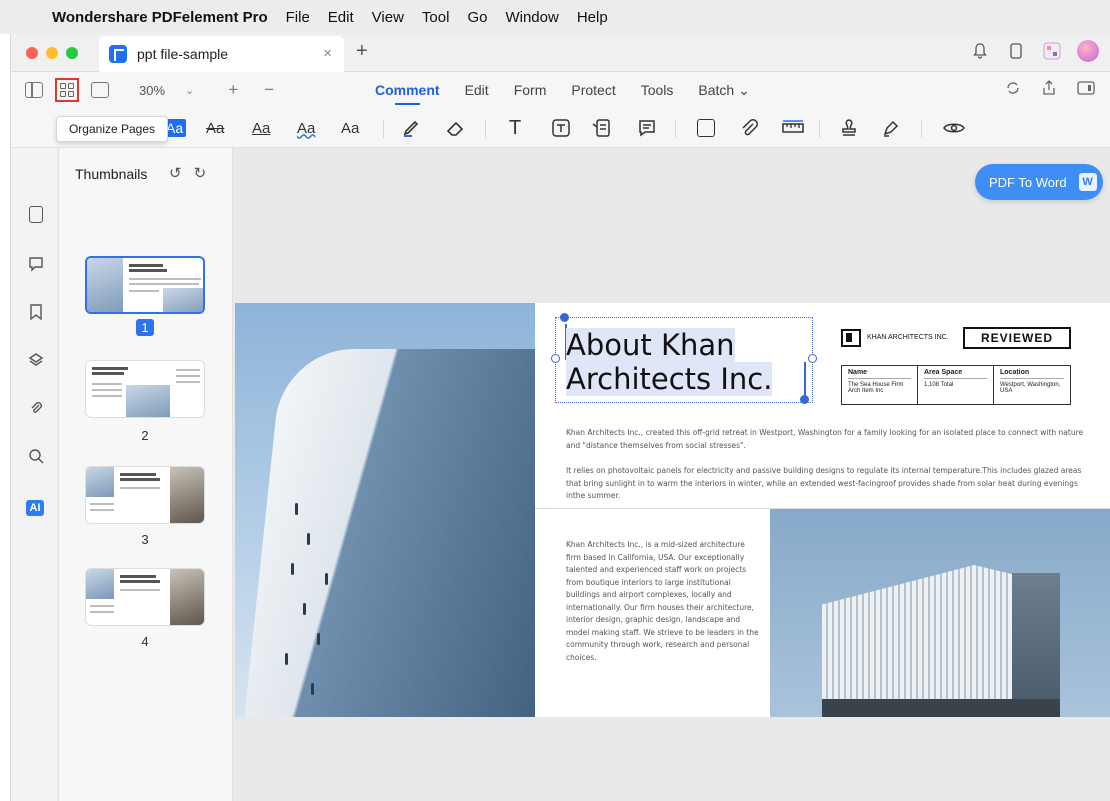  I want to click on rotate-left-icon: ↺, so click(175, 173).